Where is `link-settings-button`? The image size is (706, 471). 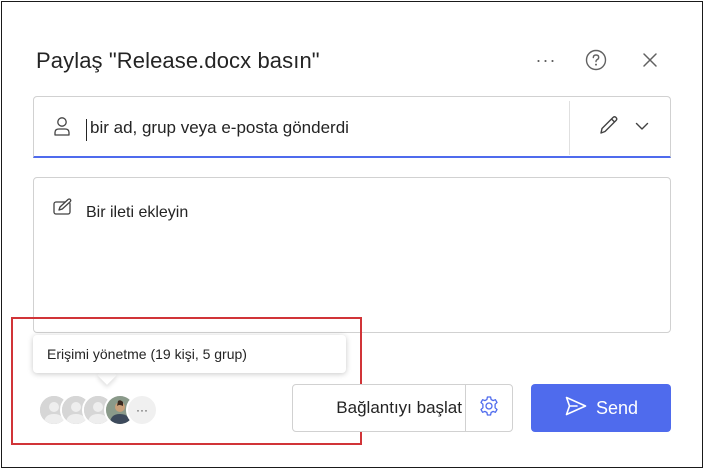 link-settings-button is located at coordinates (489, 408).